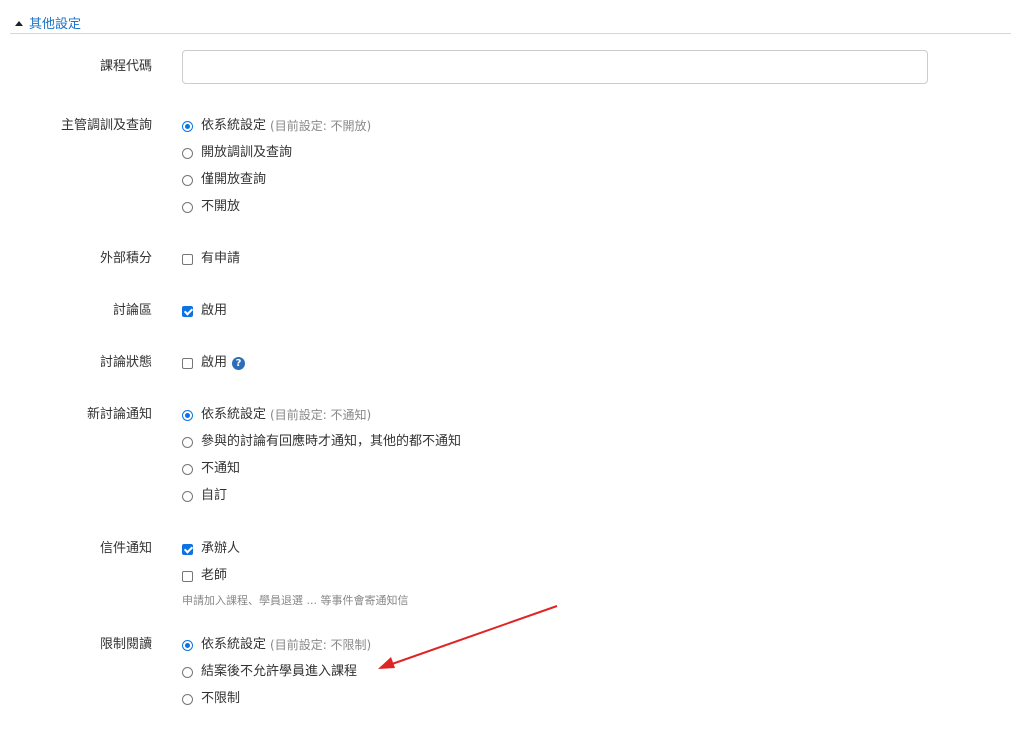 The height and width of the screenshot is (732, 1023). I want to click on supervisor-option-system: 依系統設定 (目前設定: 不開放), so click(276, 126).